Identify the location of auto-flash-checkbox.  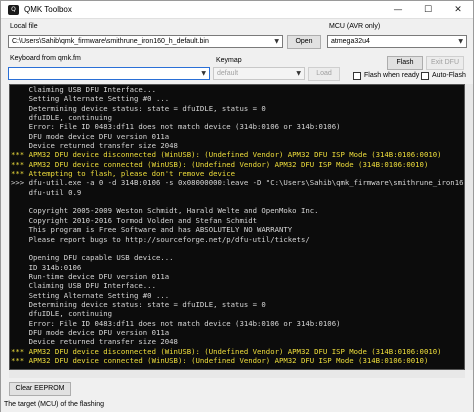
(425, 76).